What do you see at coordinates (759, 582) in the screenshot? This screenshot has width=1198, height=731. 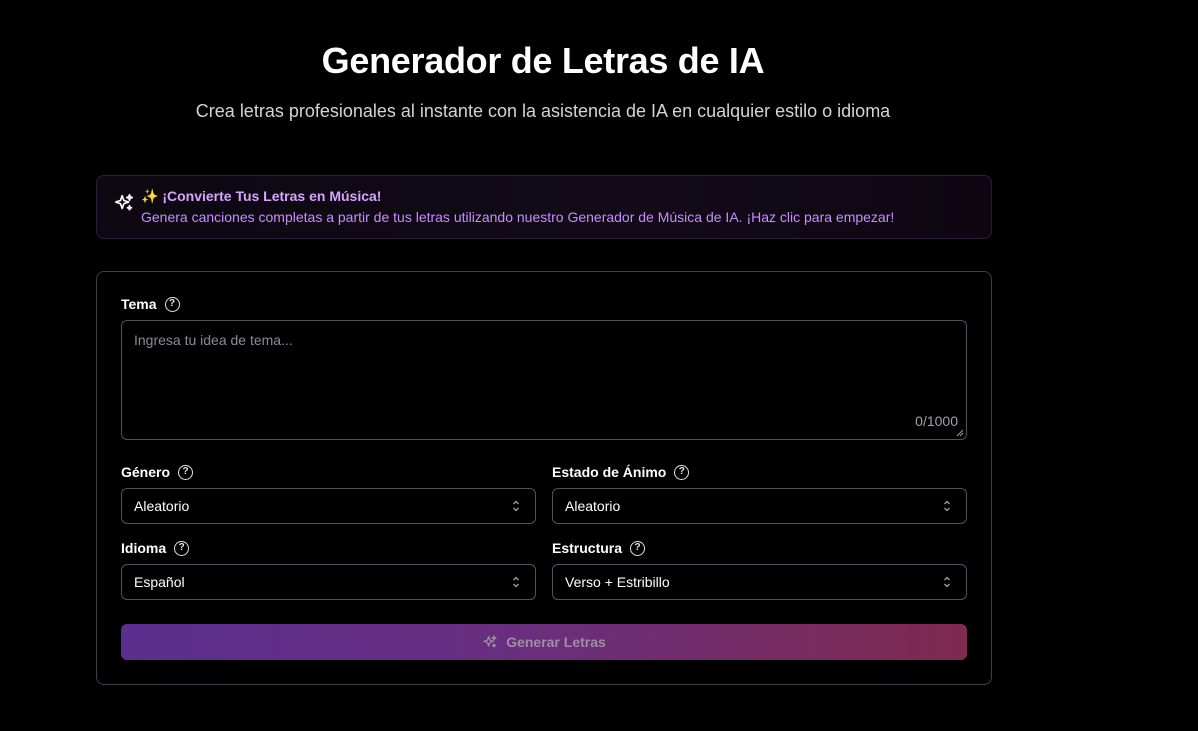 I see `structure-select: Verso + Estribillo` at bounding box center [759, 582].